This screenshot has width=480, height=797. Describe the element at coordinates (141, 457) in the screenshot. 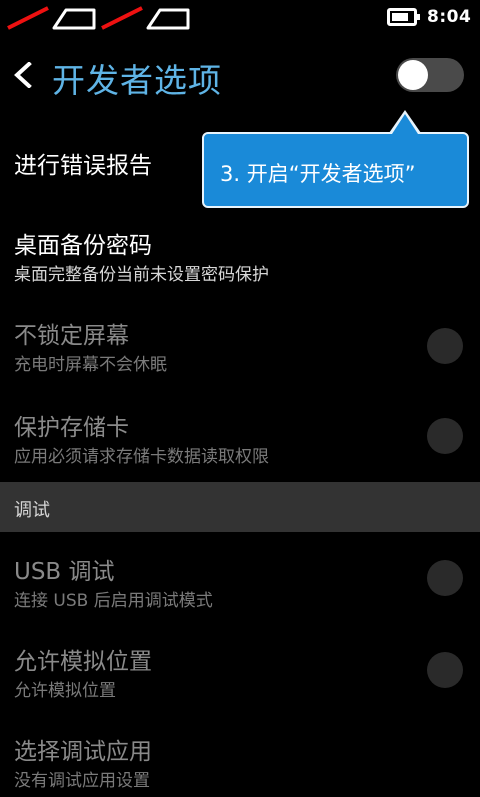

I see `list-item-subtitle: 应用必须请求存储卡数据读取权限` at that location.